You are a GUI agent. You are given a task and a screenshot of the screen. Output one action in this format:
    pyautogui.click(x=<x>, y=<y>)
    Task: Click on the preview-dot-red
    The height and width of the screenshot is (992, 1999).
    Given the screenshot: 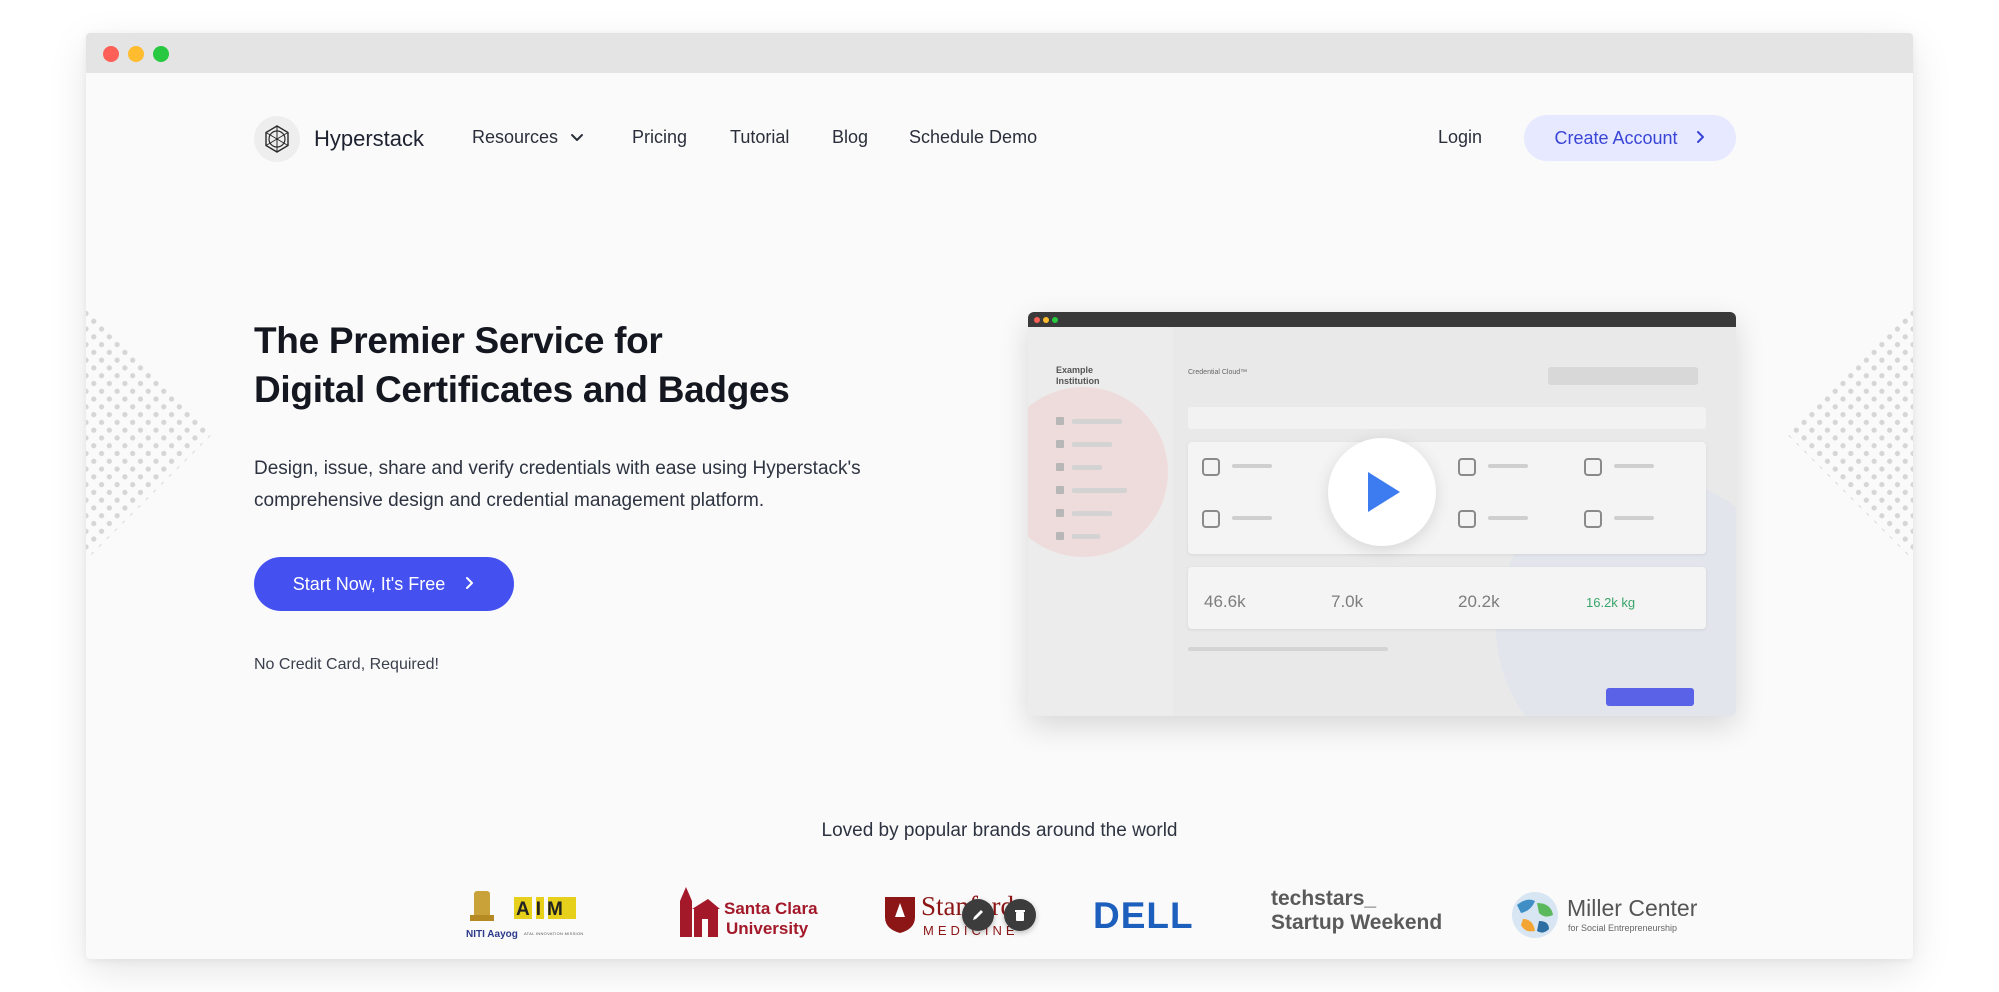 What is the action you would take?
    pyautogui.click(x=1037, y=320)
    